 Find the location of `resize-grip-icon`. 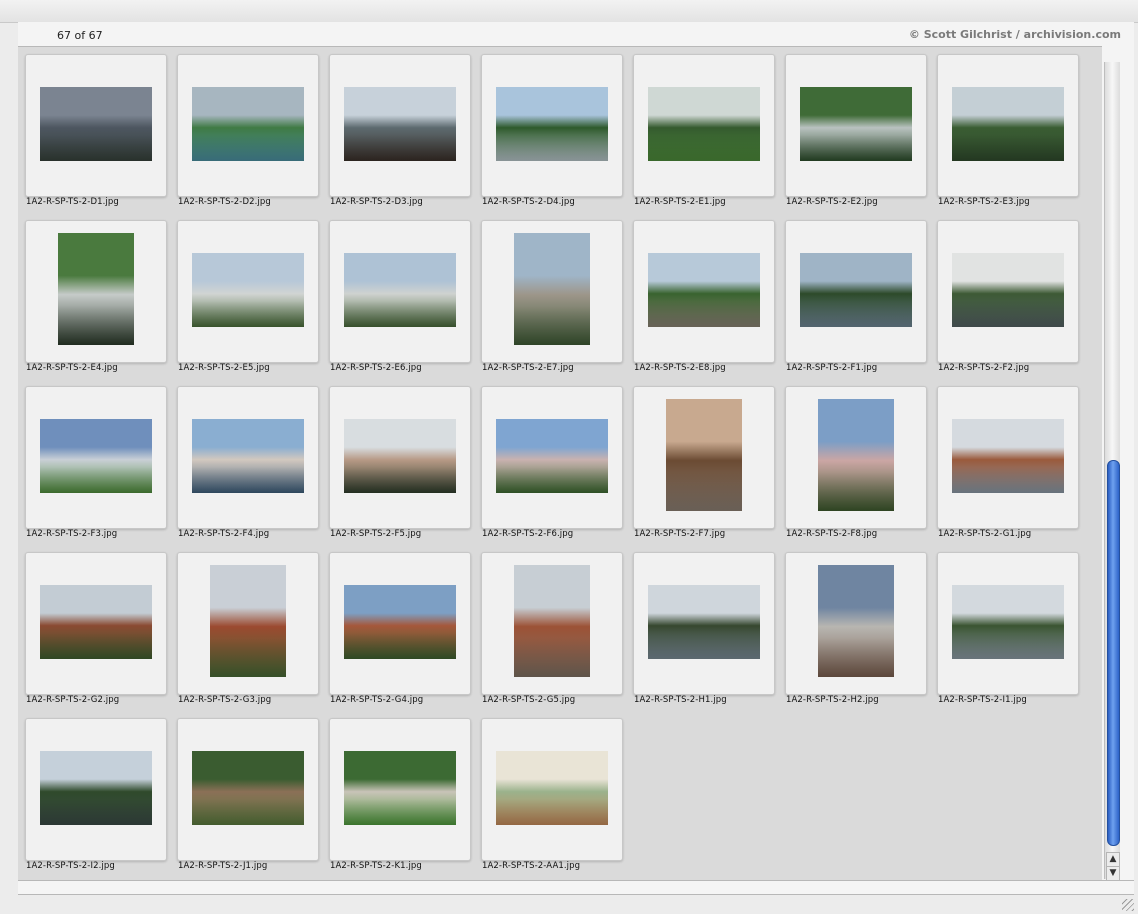

resize-grip-icon is located at coordinates (1128, 905).